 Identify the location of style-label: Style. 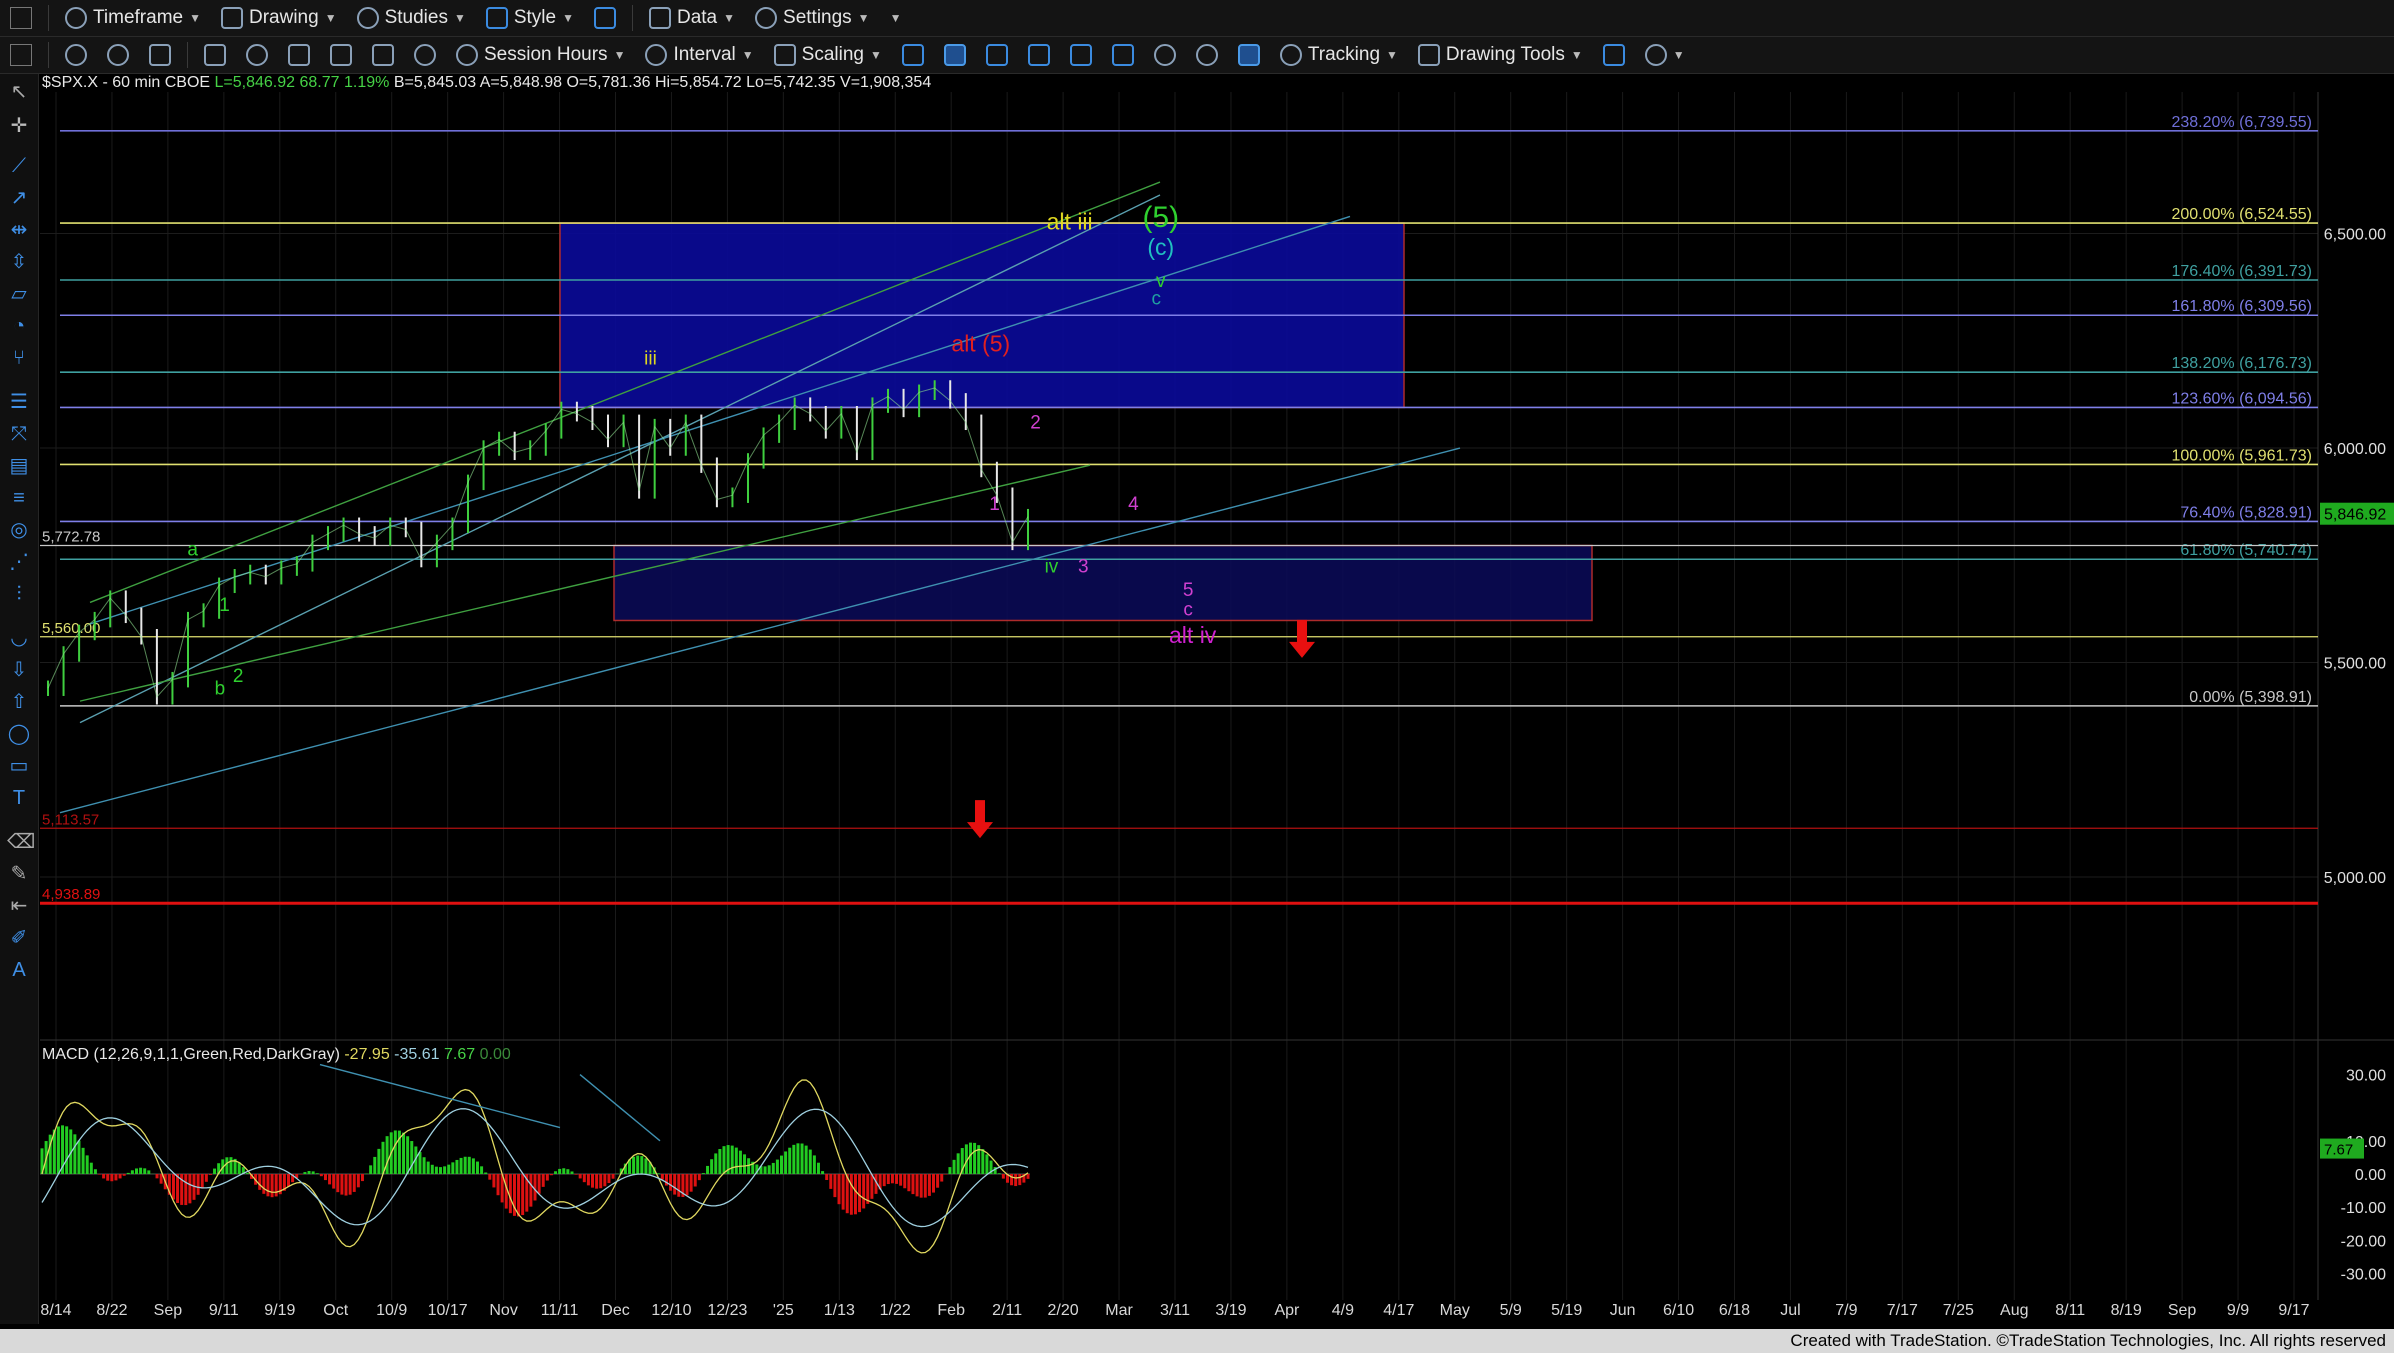
(535, 17).